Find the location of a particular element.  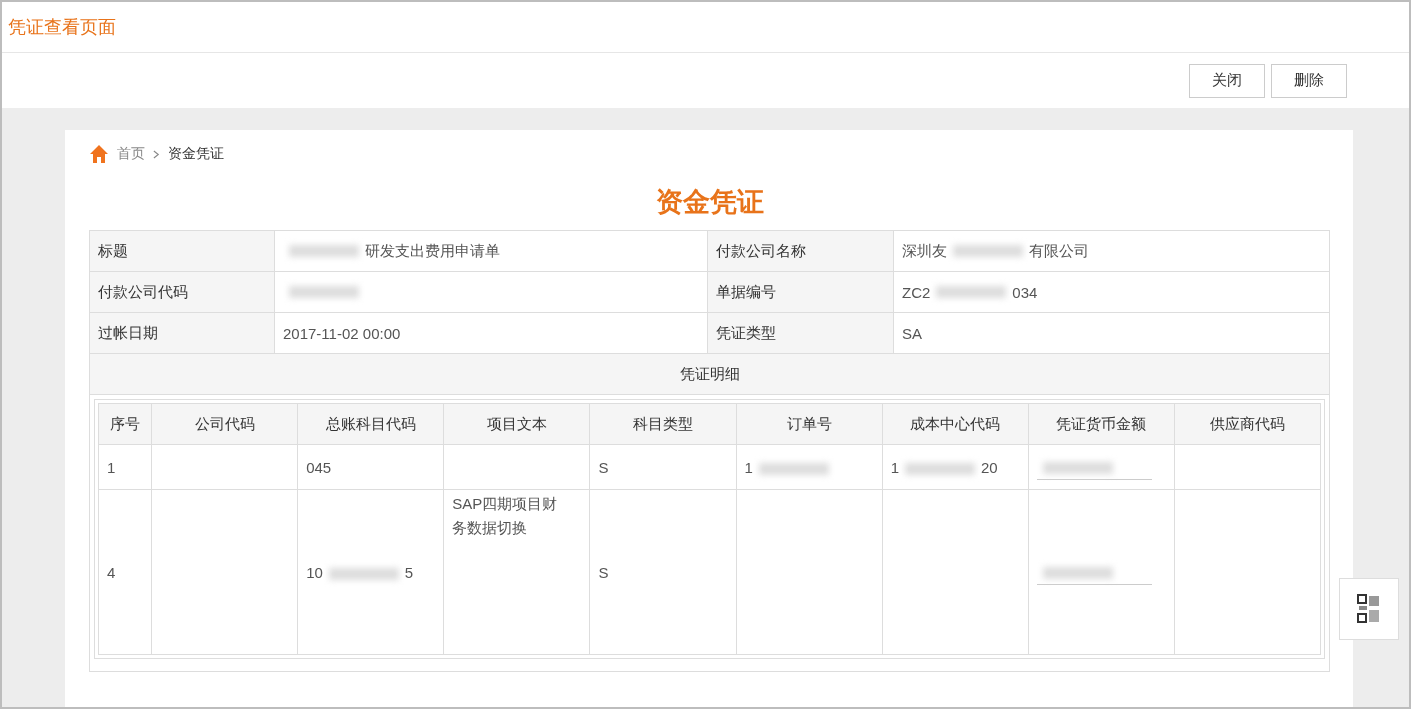

column-header: 项目文本 is located at coordinates (516, 424).